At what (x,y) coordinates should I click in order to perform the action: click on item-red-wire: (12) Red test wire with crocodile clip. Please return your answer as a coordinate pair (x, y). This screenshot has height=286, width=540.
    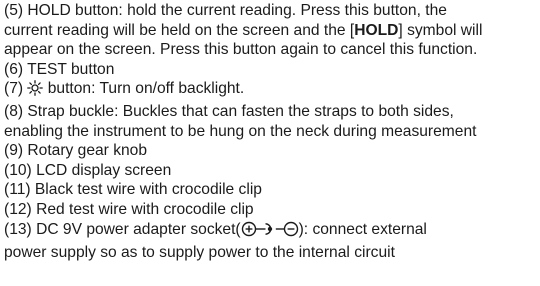
    Looking at the image, I should click on (129, 209).